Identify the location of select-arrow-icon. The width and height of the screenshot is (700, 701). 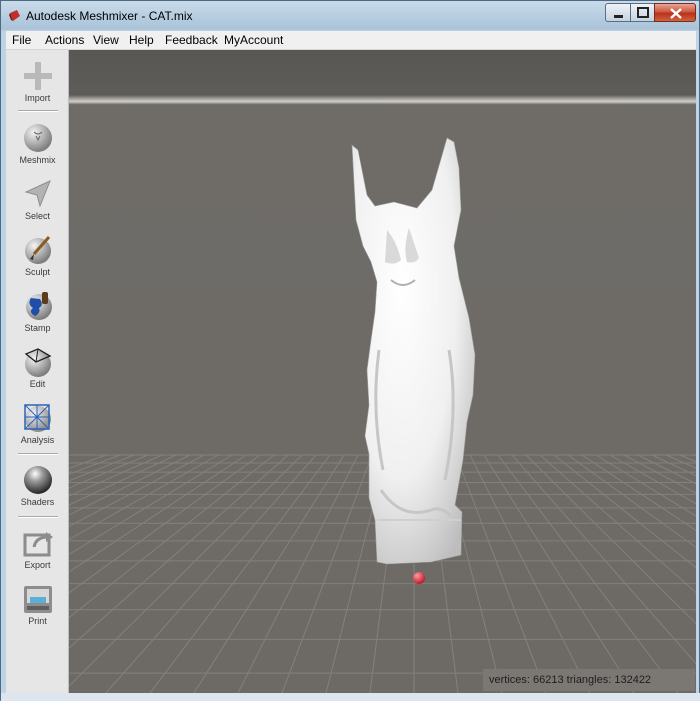
(37, 194).